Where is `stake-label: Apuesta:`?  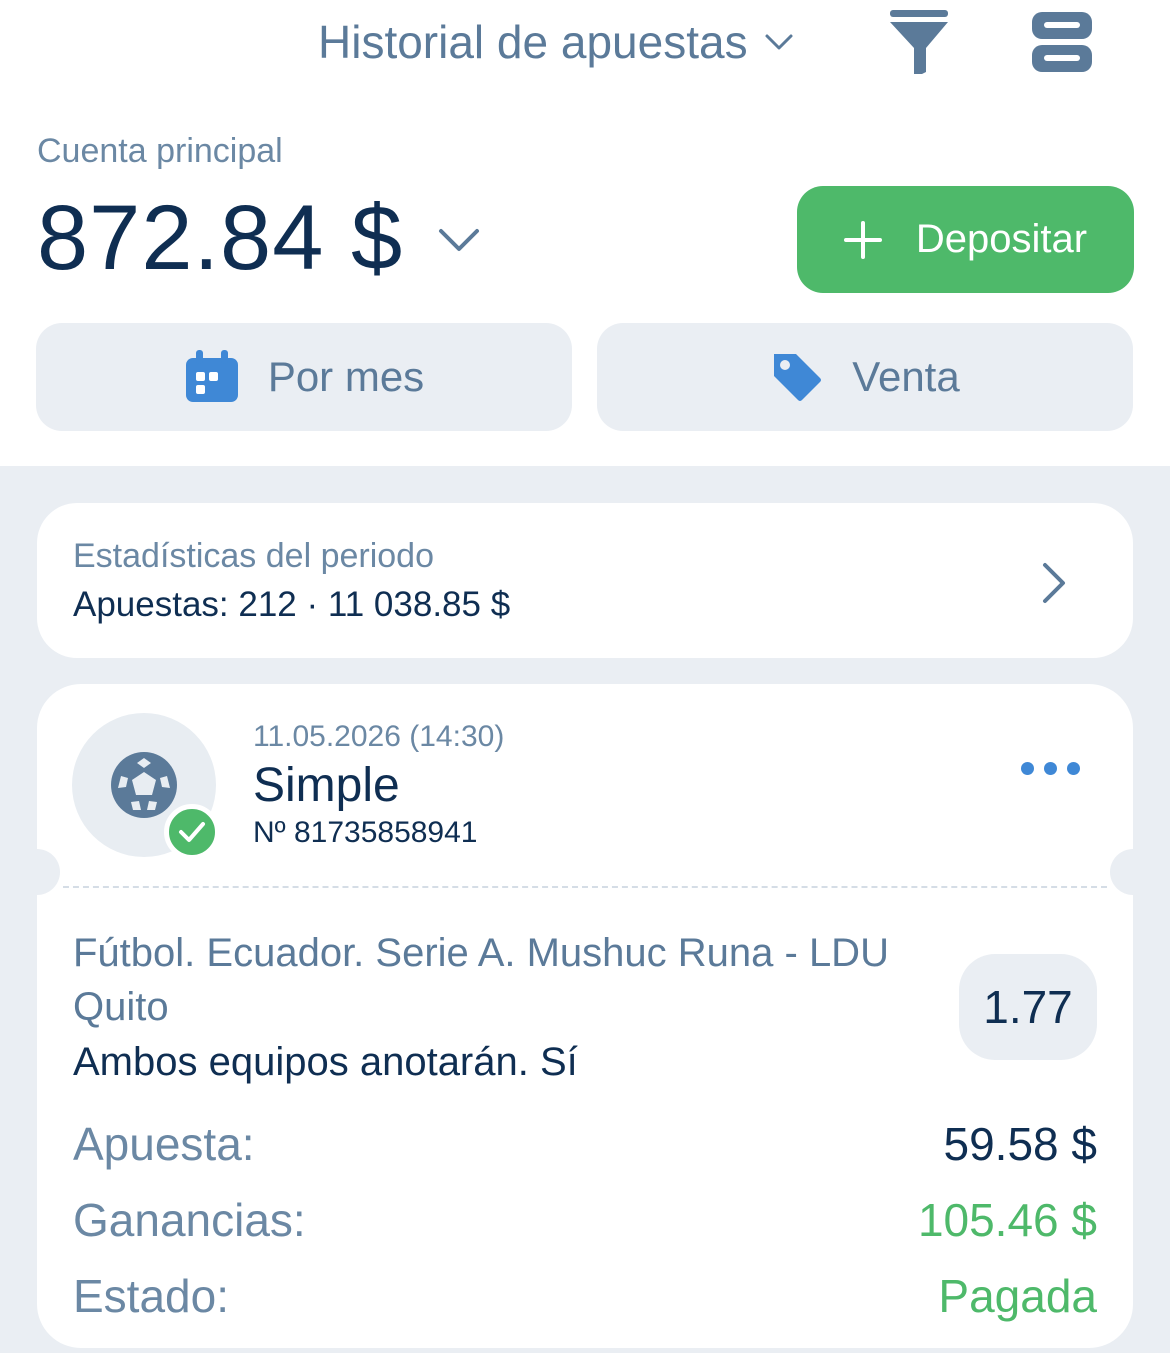
stake-label: Apuesta: is located at coordinates (164, 1144).